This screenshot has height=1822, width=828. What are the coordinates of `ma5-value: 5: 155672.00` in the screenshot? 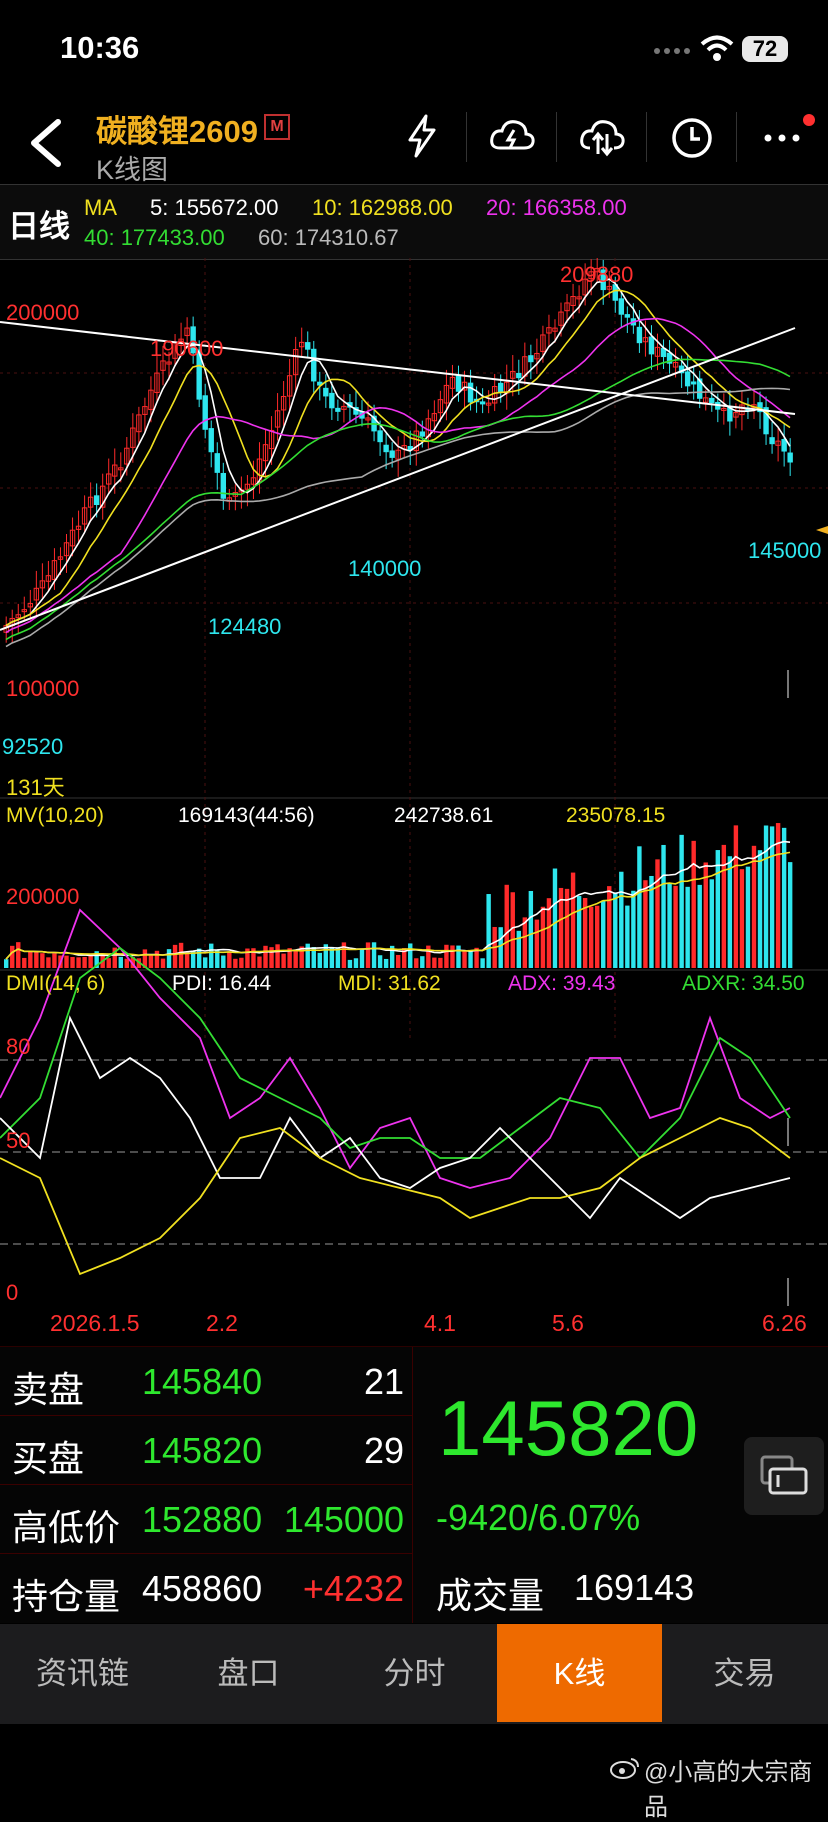 It's located at (214, 207).